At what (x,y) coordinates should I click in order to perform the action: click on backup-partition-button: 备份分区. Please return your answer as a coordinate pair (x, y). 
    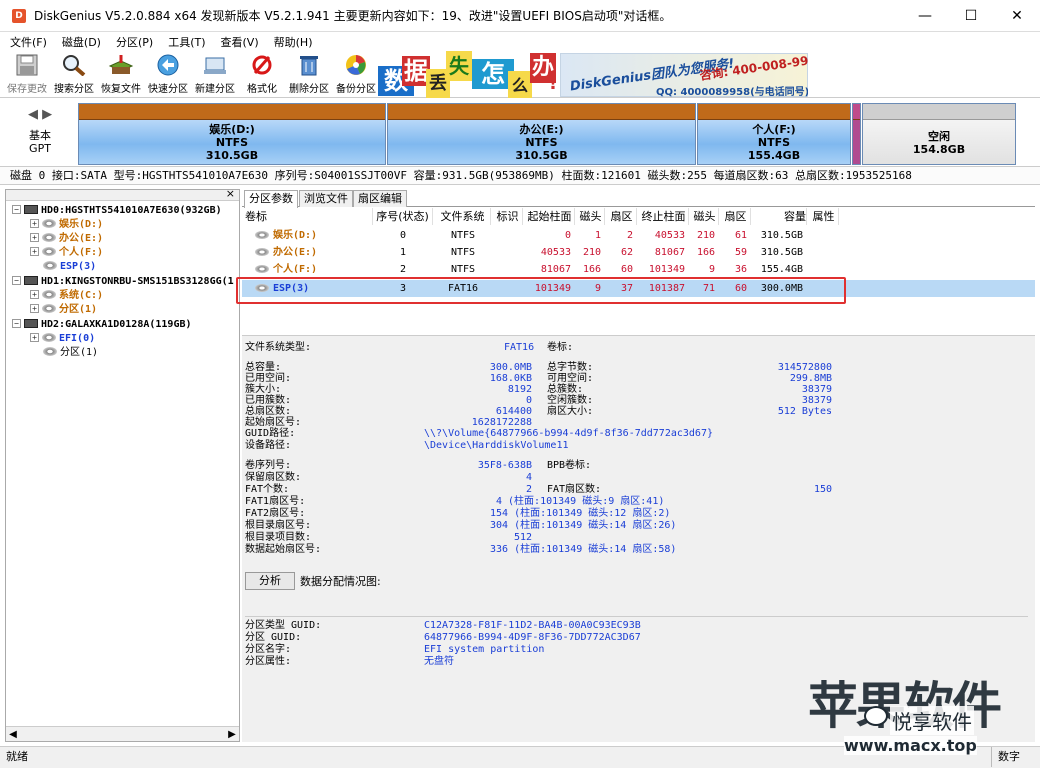
    Looking at the image, I should click on (356, 74).